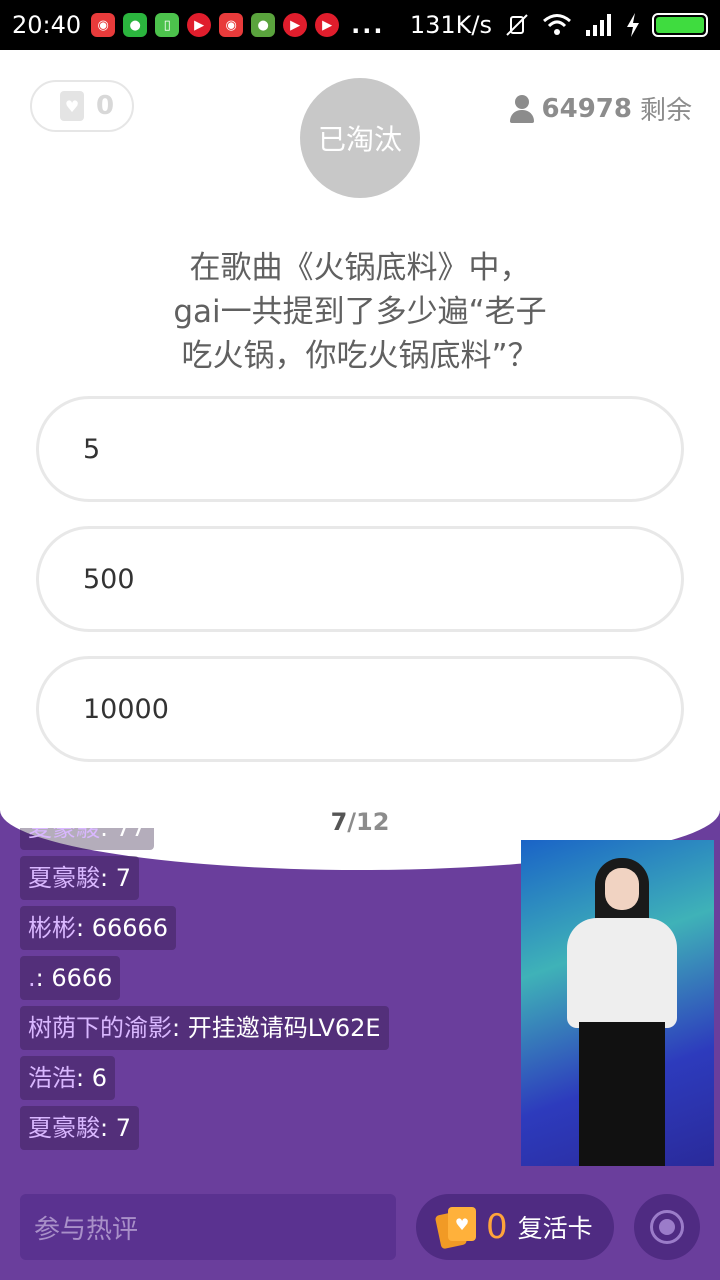  Describe the element at coordinates (263, 25) in the screenshot. I see `android-icon: ●` at that location.